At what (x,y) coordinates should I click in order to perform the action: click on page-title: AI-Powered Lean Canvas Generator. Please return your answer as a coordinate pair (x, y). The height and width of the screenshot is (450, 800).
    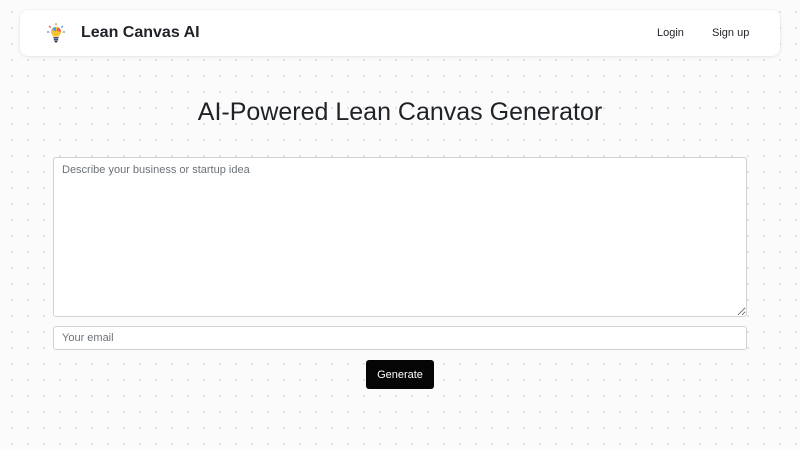
    Looking at the image, I should click on (400, 112).